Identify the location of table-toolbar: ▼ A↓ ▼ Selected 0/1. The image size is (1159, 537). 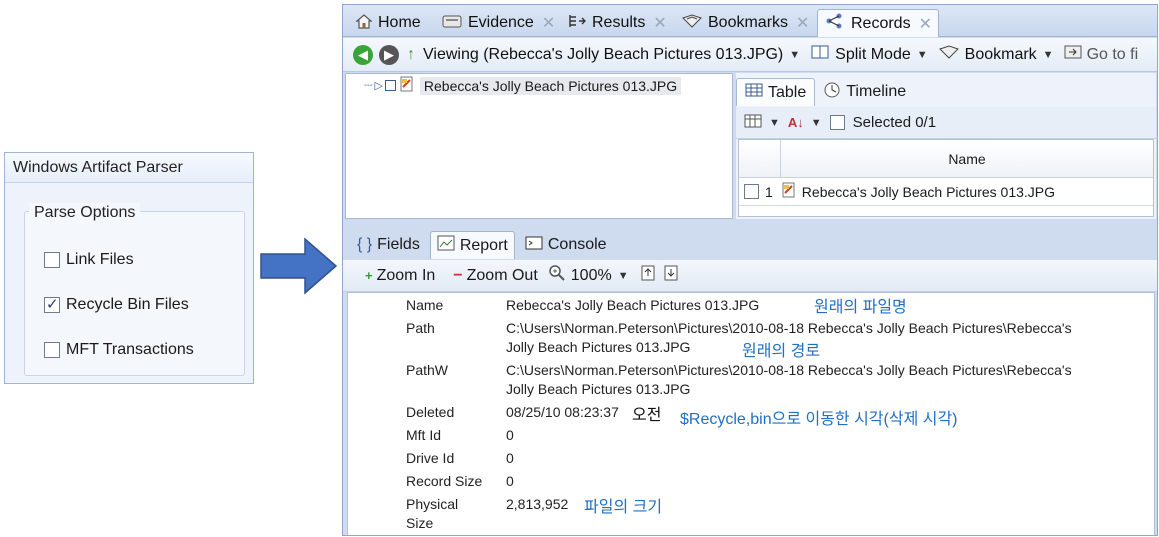
(946, 123).